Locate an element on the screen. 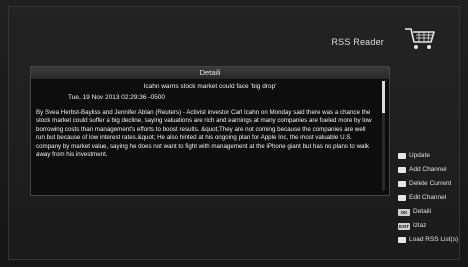  legend-label: Edit Channel is located at coordinates (428, 197).